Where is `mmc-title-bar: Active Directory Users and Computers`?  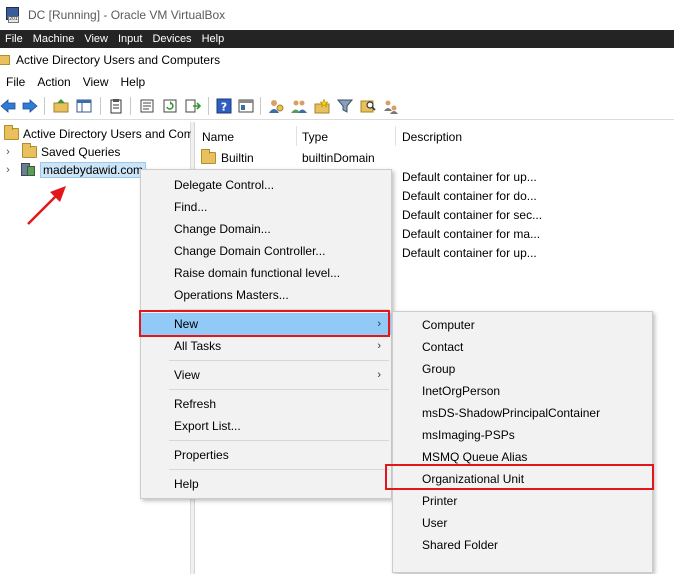
mmc-title-bar: Active Directory Users and Computers is located at coordinates (337, 60).